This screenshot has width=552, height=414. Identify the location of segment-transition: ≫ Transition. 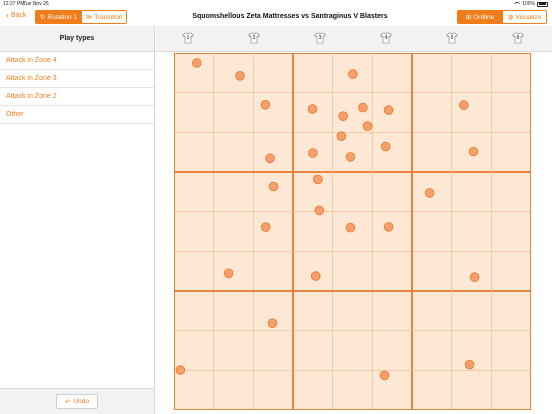
(103, 17).